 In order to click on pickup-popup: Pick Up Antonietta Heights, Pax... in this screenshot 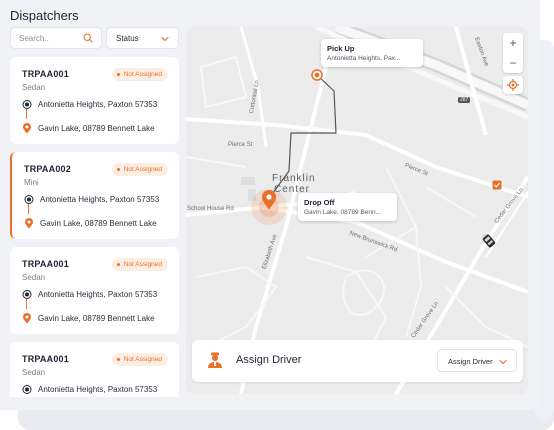, I will do `click(372, 53)`.